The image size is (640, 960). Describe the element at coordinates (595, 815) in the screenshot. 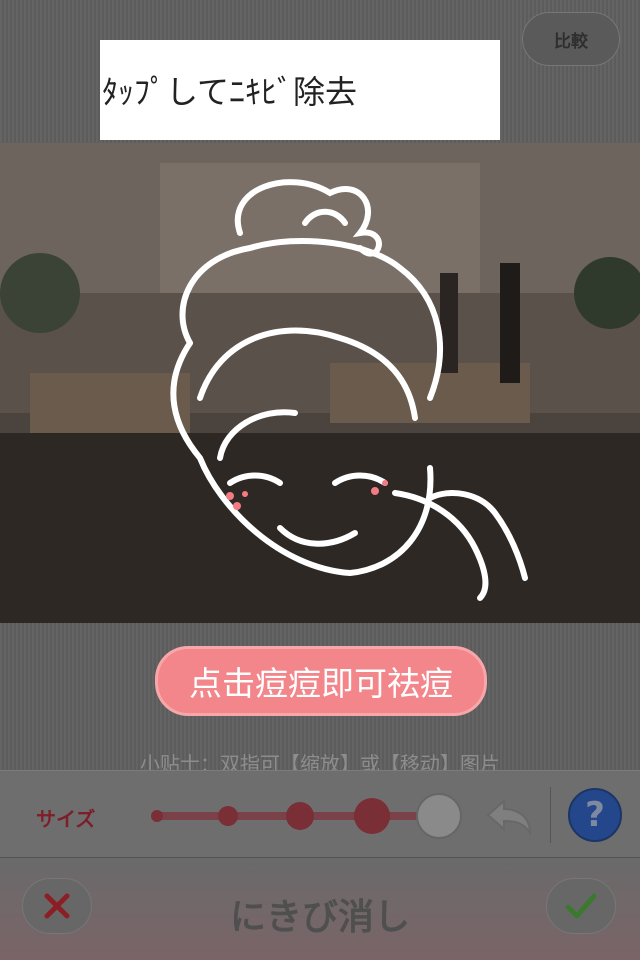

I see `help-button: ?` at that location.